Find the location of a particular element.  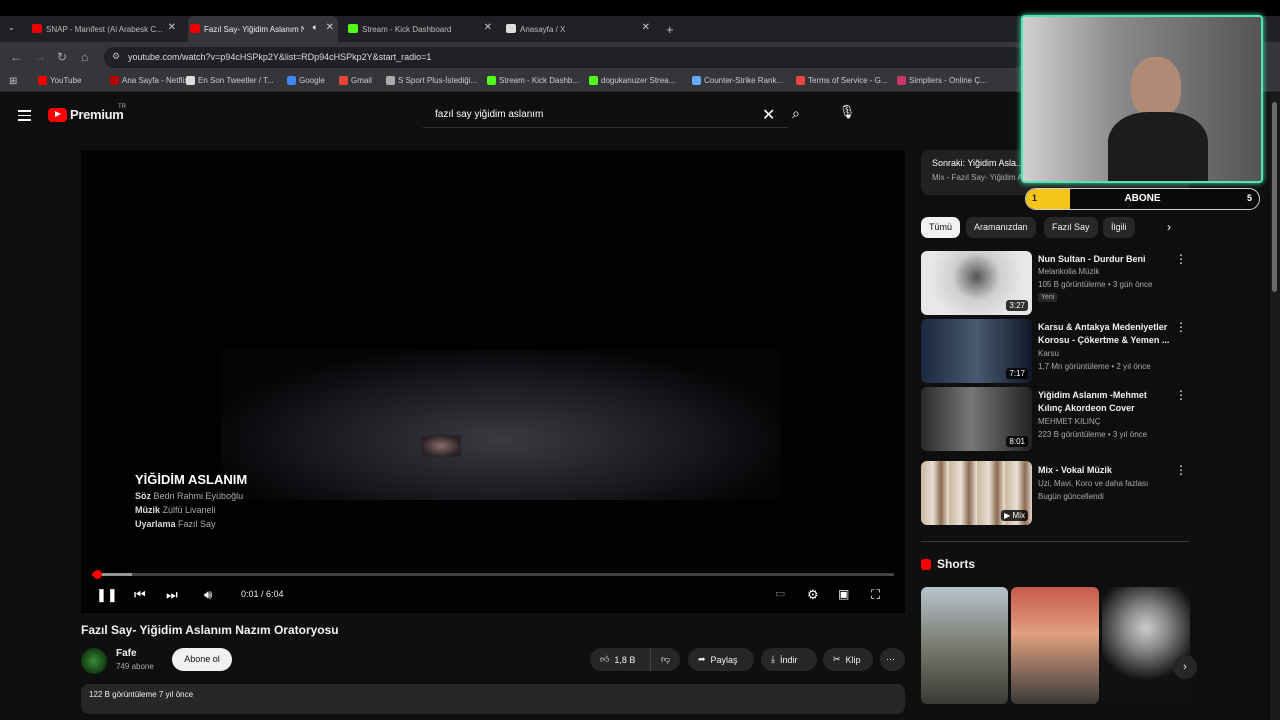

bookmark-item: YouTube is located at coordinates (59, 80).